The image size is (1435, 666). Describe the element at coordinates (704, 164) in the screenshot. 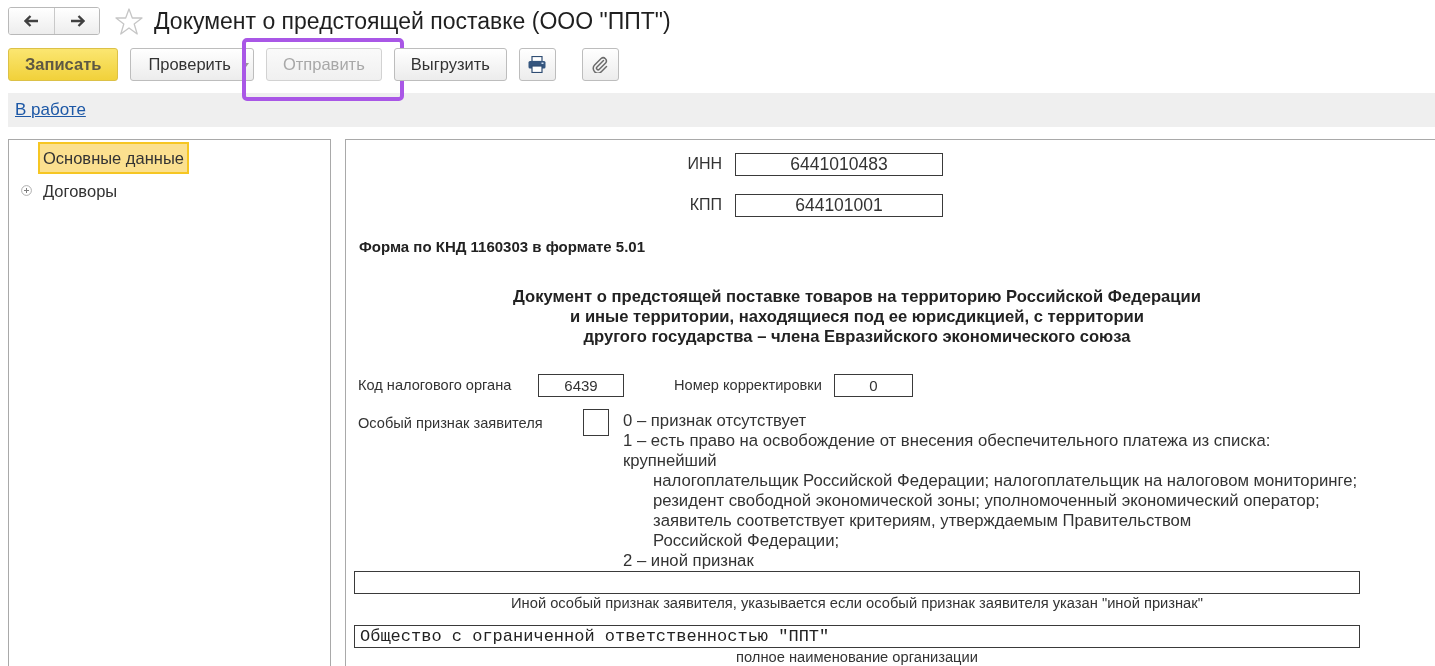

I see `field-label: ИНН` at that location.